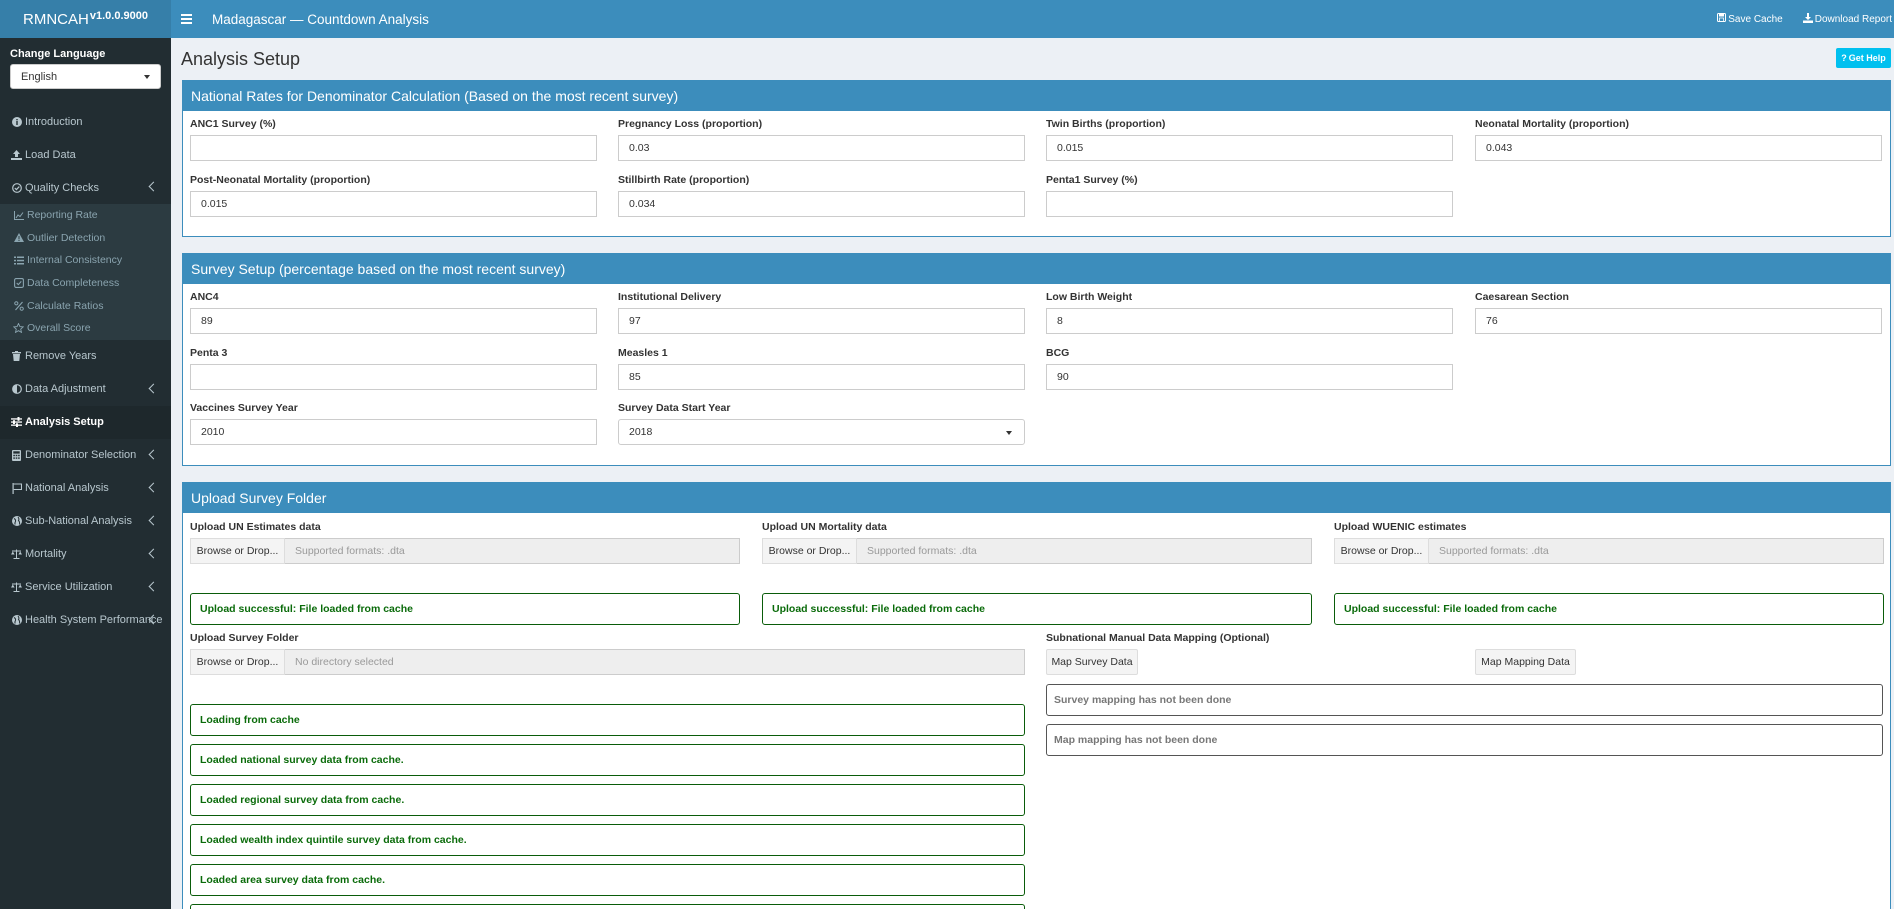 This screenshot has width=1894, height=909. What do you see at coordinates (690, 124) in the screenshot?
I see `pregnancy-loss-label: Pregnancy Loss (proportion)` at bounding box center [690, 124].